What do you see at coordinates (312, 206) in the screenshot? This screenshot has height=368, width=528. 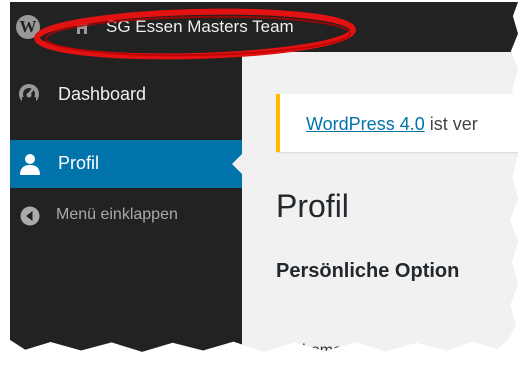 I see `page-title: Profil` at bounding box center [312, 206].